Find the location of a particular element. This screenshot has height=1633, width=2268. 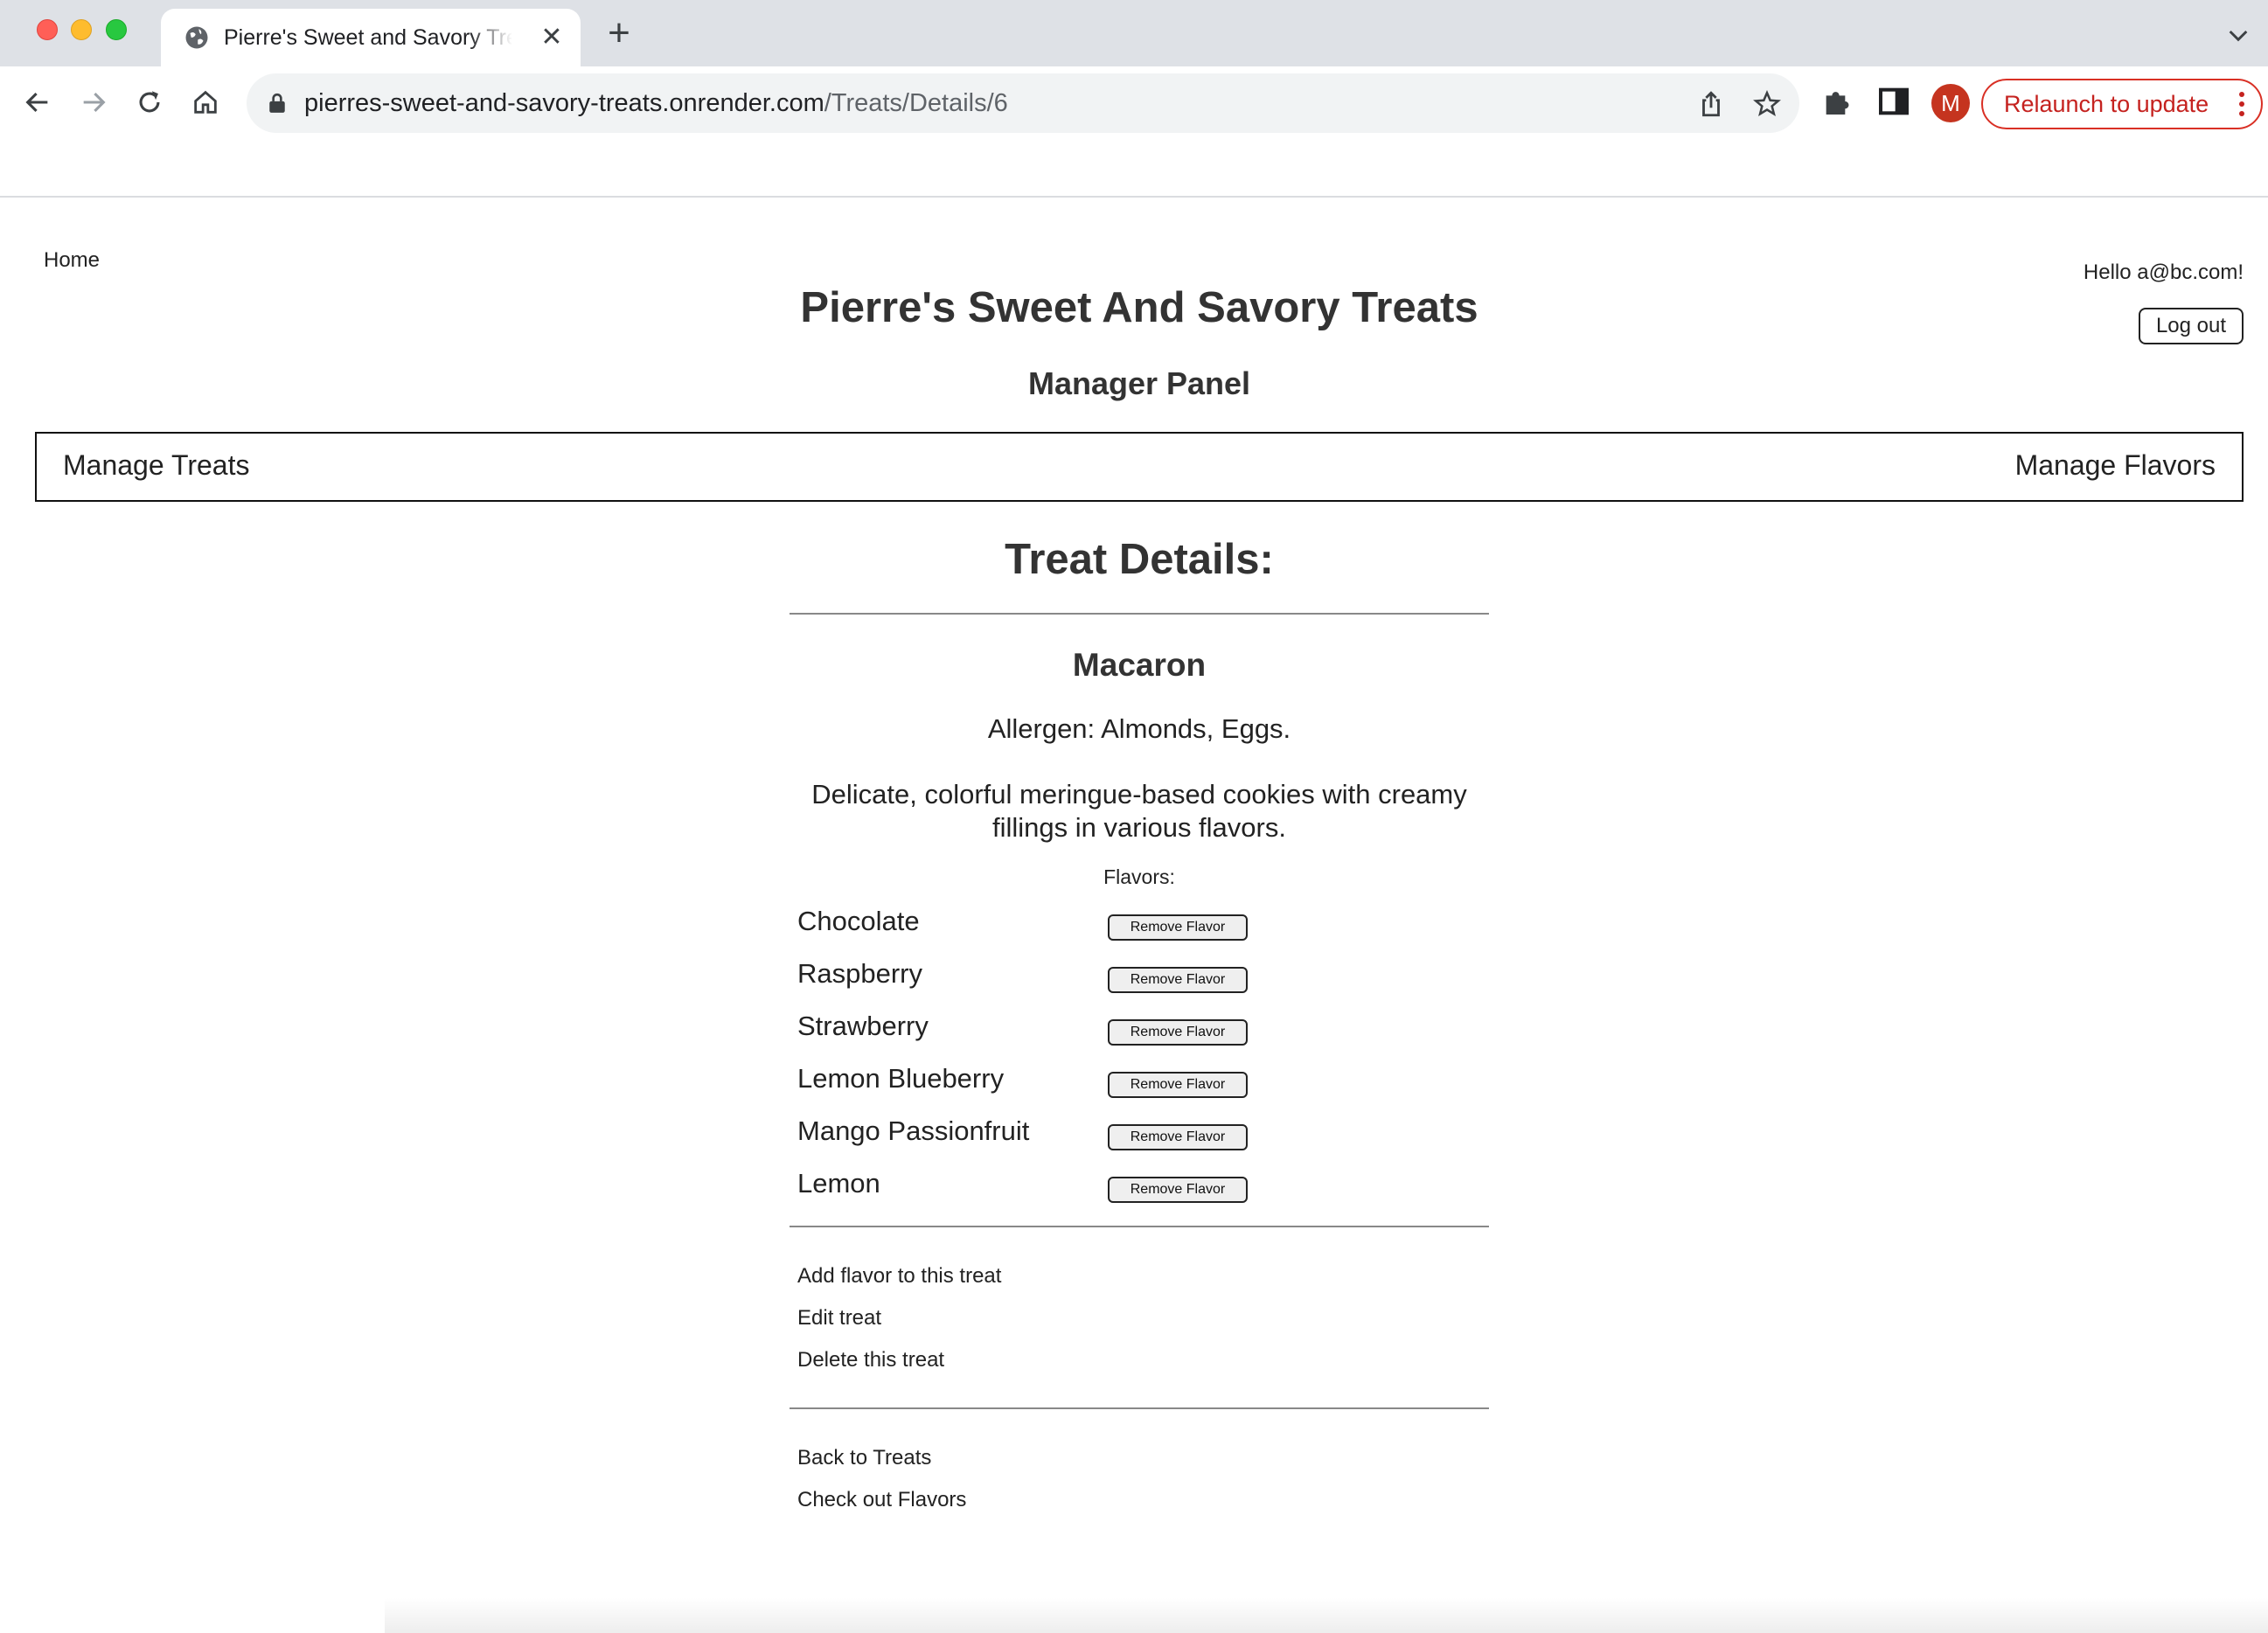

profile-avatar: M is located at coordinates (1950, 103).